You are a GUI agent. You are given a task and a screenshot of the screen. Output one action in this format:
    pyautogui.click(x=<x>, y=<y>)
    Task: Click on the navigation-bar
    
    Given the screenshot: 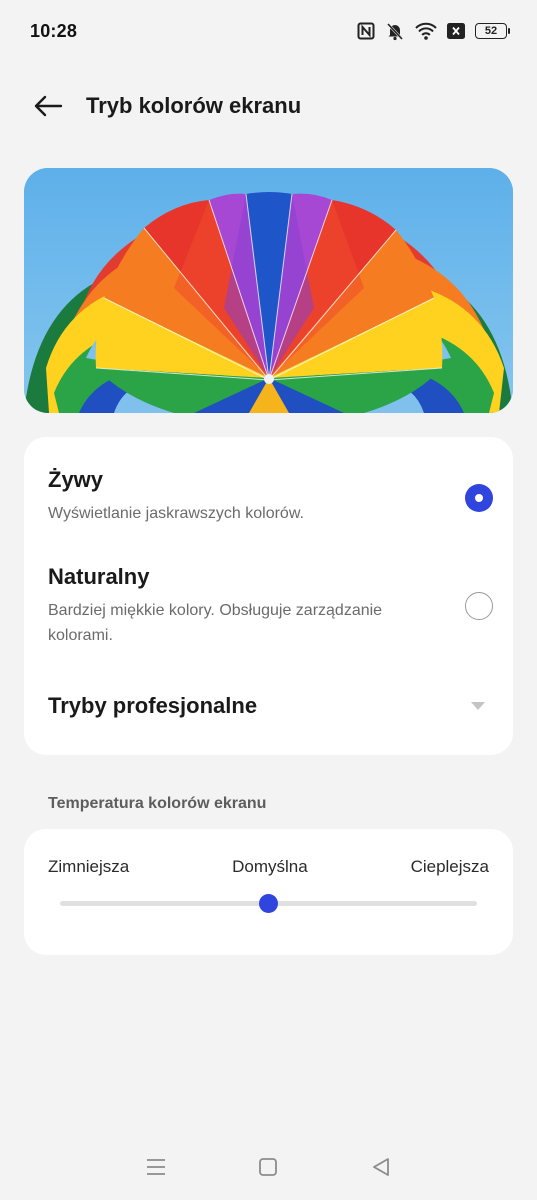 What is the action you would take?
    pyautogui.click(x=268, y=1167)
    